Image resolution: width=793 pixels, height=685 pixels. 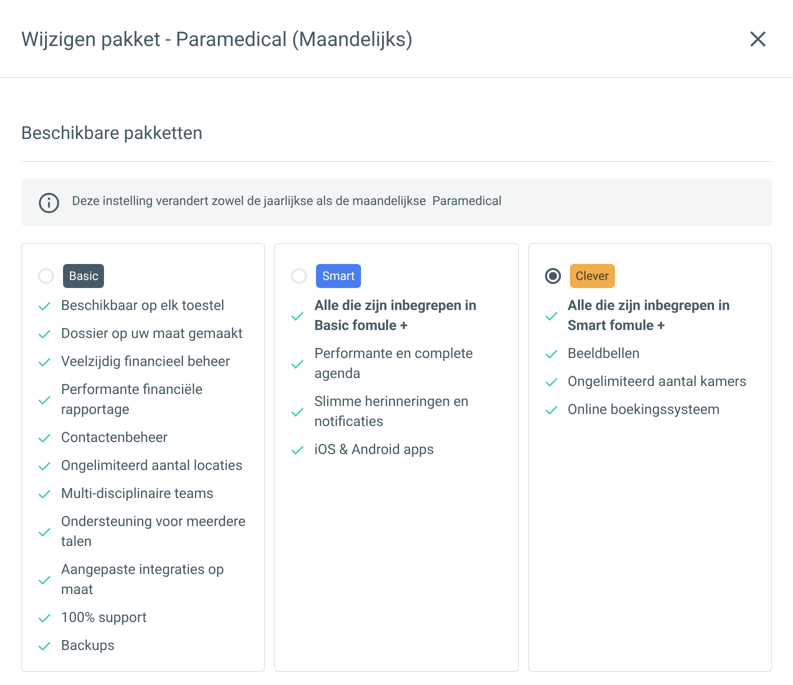 What do you see at coordinates (154, 532) in the screenshot?
I see `feature-text: Ondersteuning voor meerdere talen` at bounding box center [154, 532].